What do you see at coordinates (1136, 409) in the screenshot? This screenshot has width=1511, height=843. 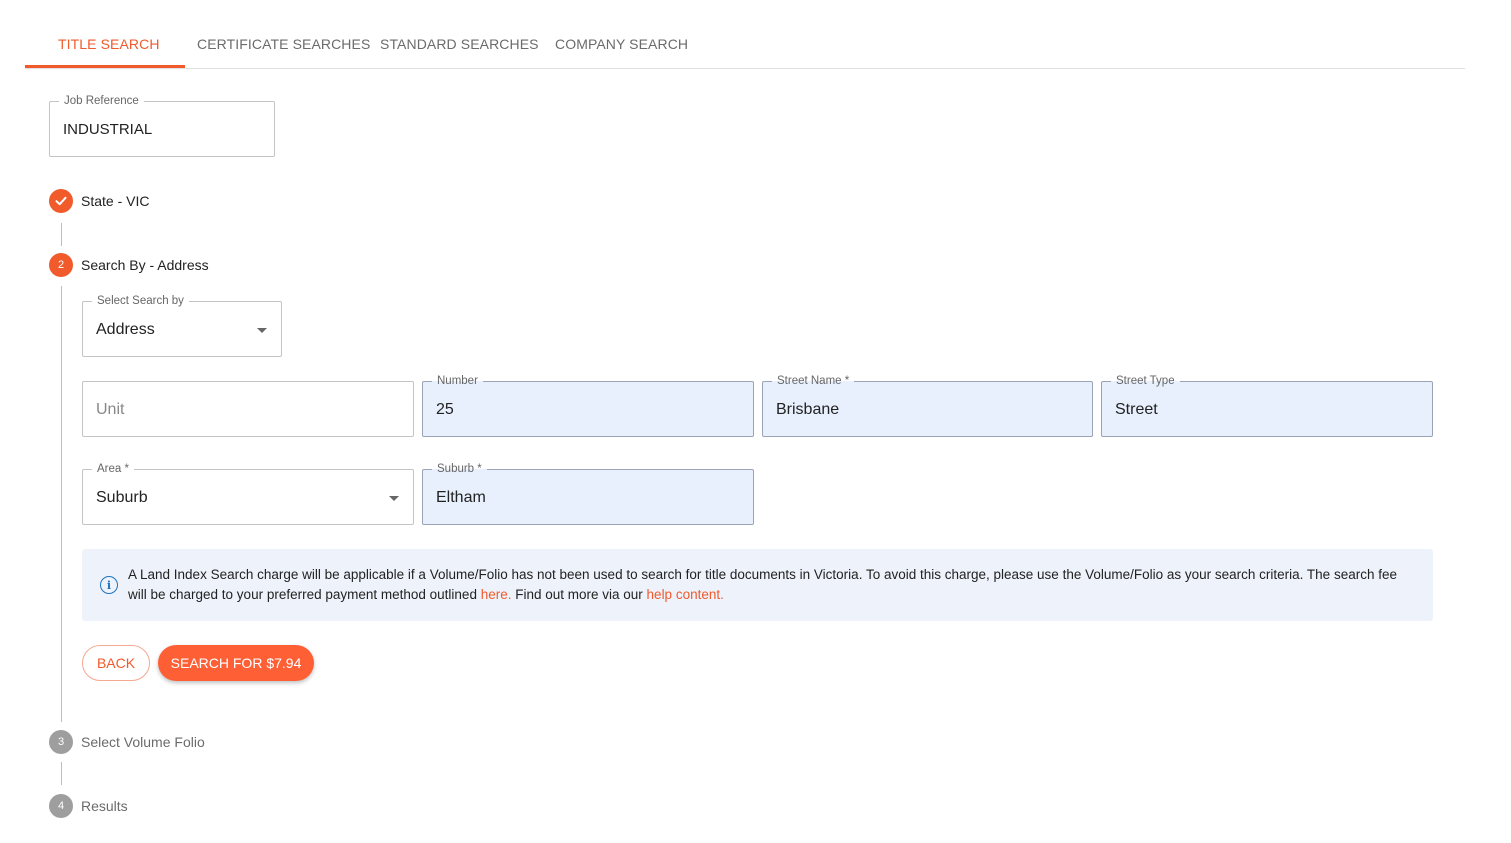 I see `street-type-value: Street` at bounding box center [1136, 409].